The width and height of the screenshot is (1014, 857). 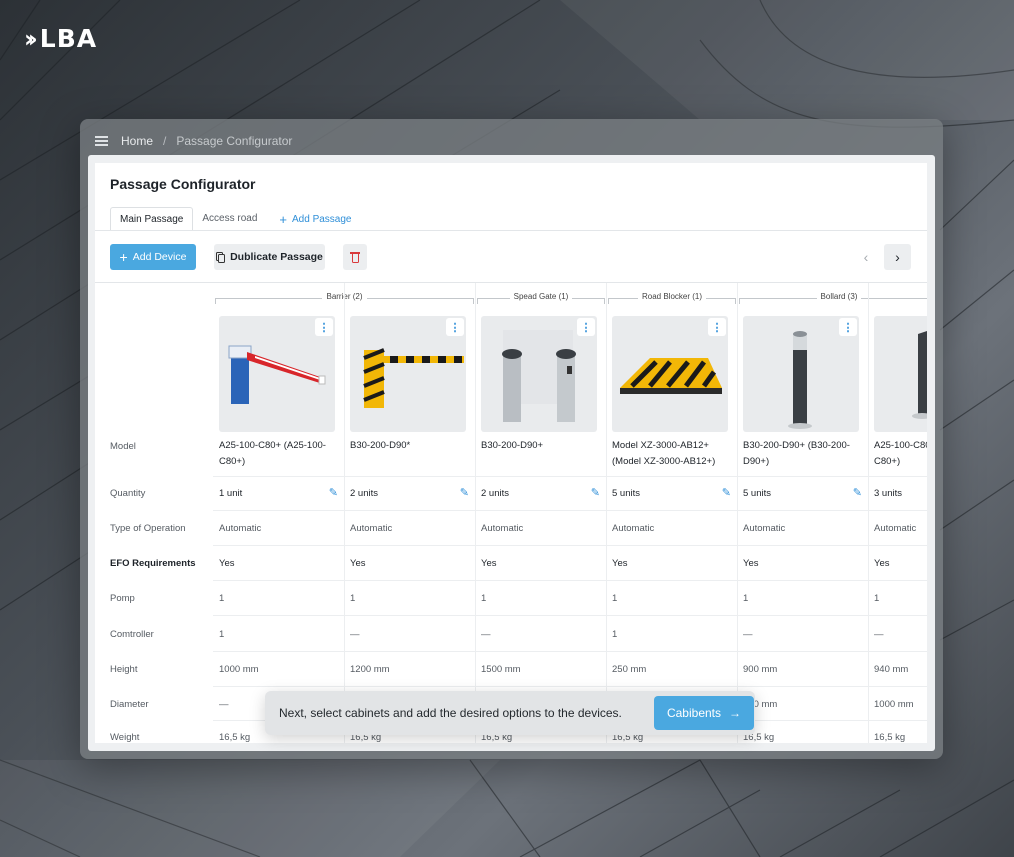 I want to click on device-model: B30-200-D90+ (B30-200-D90+), so click(x=796, y=453).